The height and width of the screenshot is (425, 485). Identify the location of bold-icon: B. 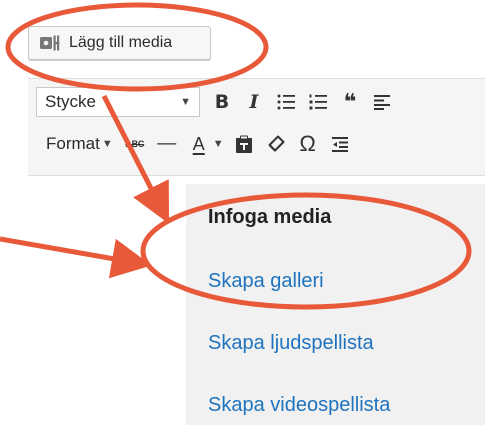
(222, 102).